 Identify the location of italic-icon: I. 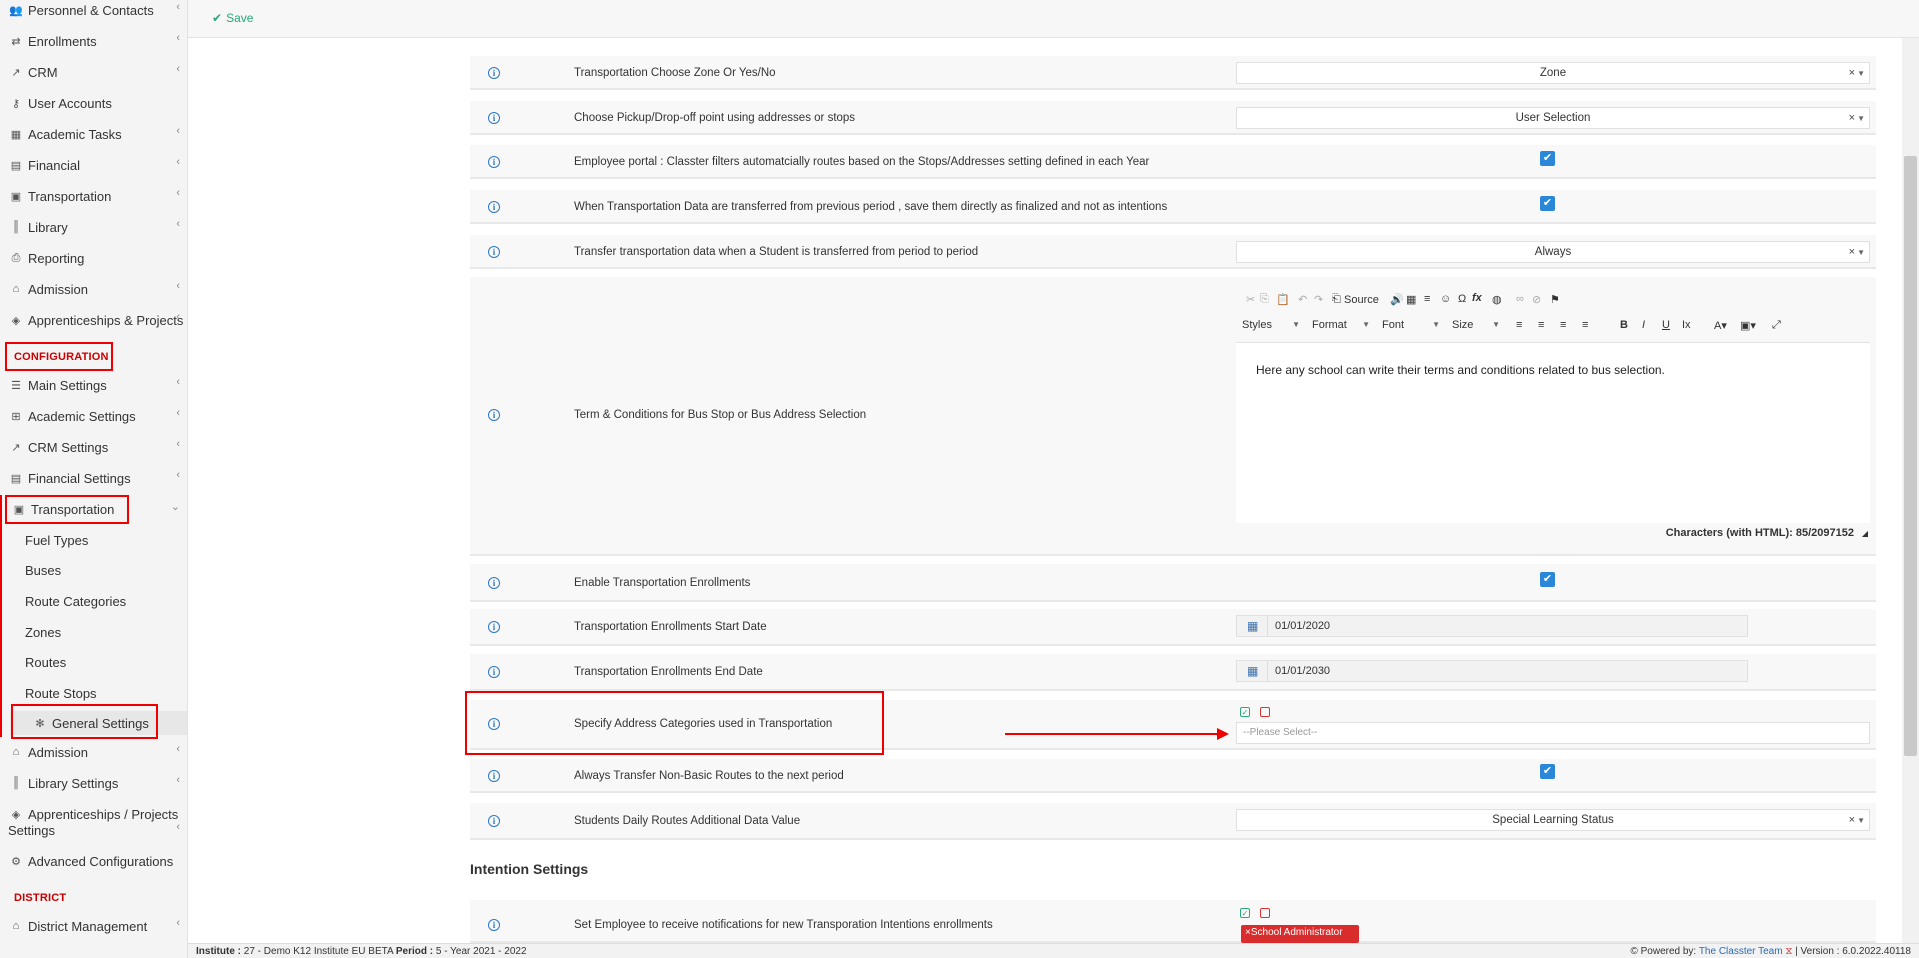
(1643, 325).